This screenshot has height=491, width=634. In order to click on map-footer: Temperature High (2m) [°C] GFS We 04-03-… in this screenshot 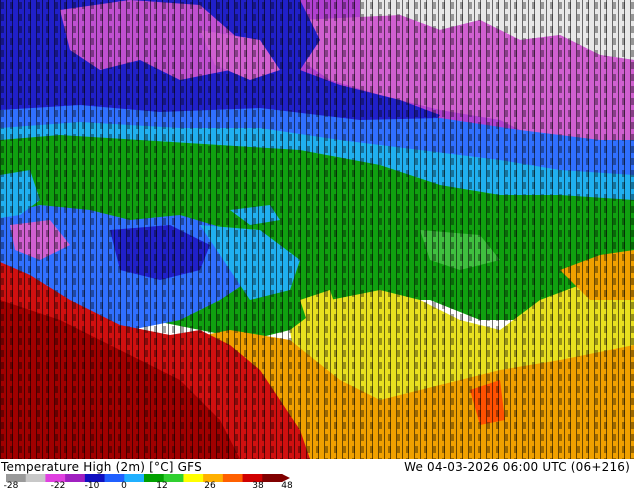, I will do `click(317, 475)`.